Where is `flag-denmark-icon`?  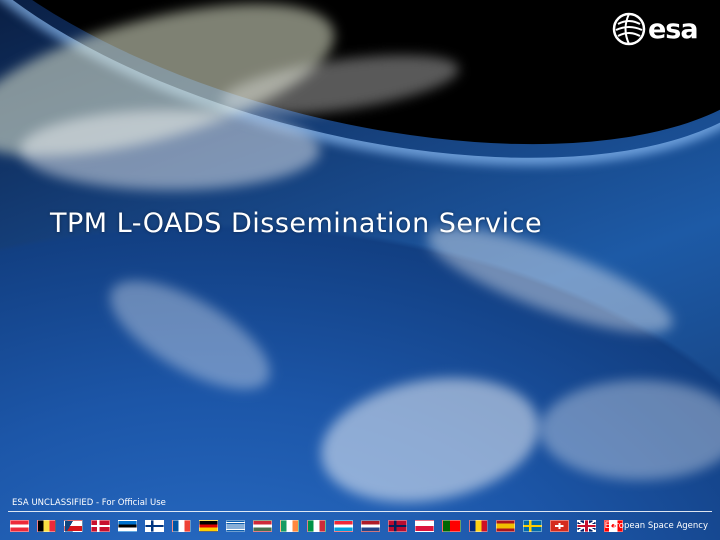 flag-denmark-icon is located at coordinates (100, 526).